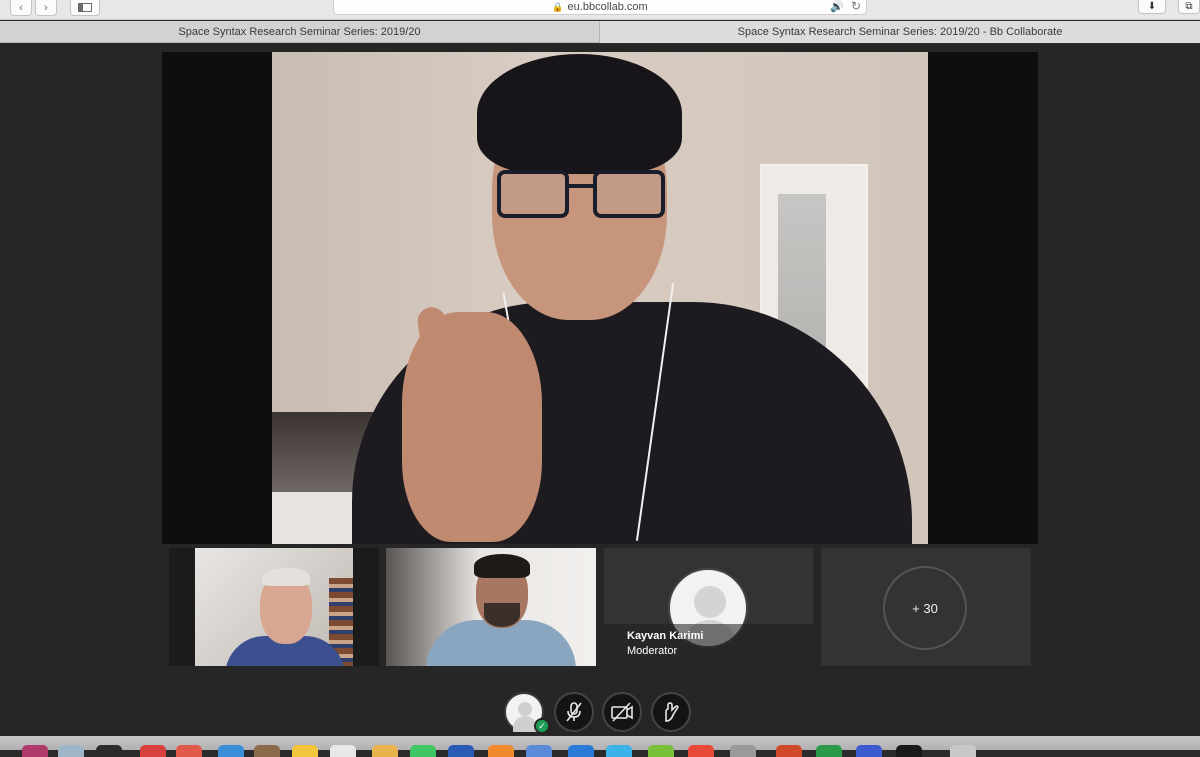  I want to click on more-participants-tile: + 30, so click(926, 607).